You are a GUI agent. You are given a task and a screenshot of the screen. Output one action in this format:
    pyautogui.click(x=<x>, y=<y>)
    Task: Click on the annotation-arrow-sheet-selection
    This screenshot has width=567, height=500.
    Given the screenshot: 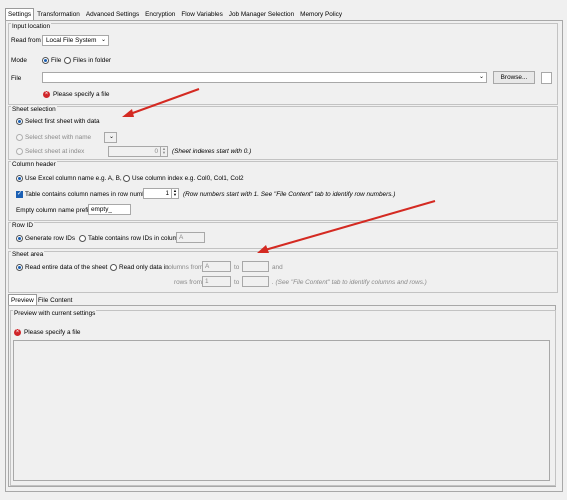 What is the action you would take?
    pyautogui.click(x=161, y=102)
    